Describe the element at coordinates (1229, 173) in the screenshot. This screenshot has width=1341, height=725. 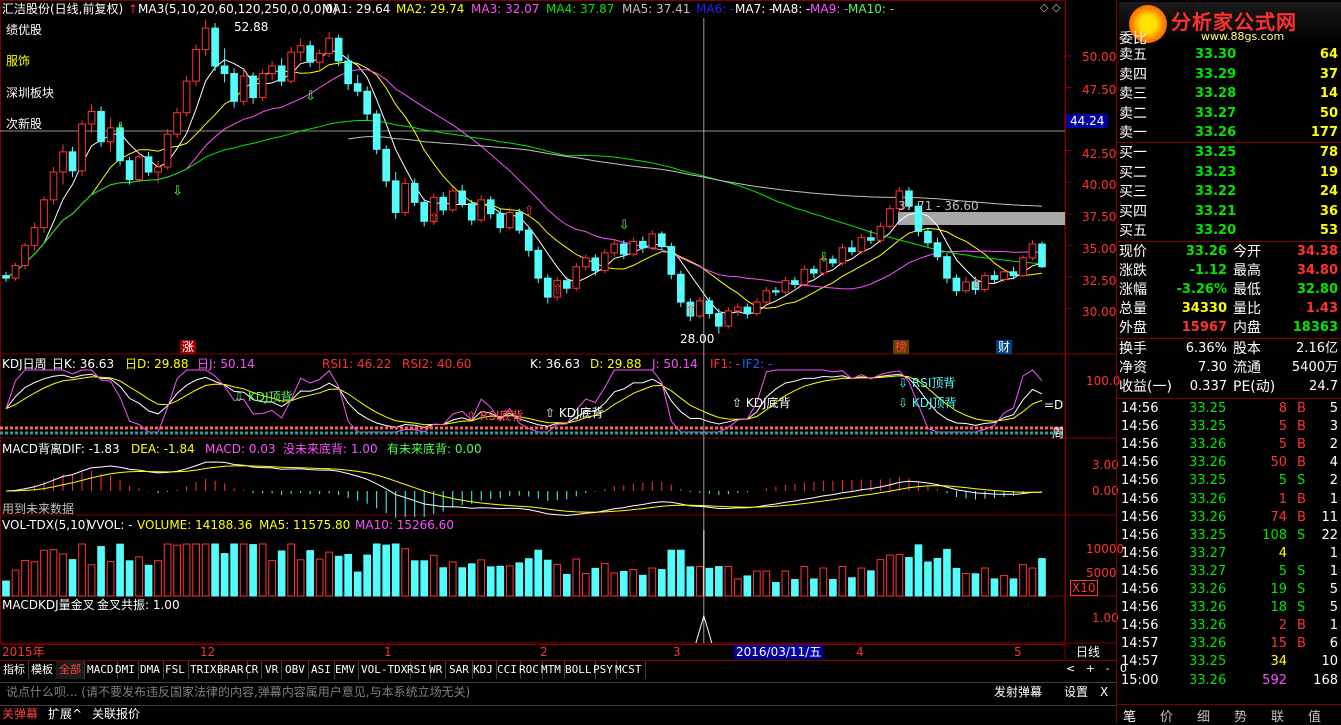
I see `bid-row: 买二 33.23 19` at that location.